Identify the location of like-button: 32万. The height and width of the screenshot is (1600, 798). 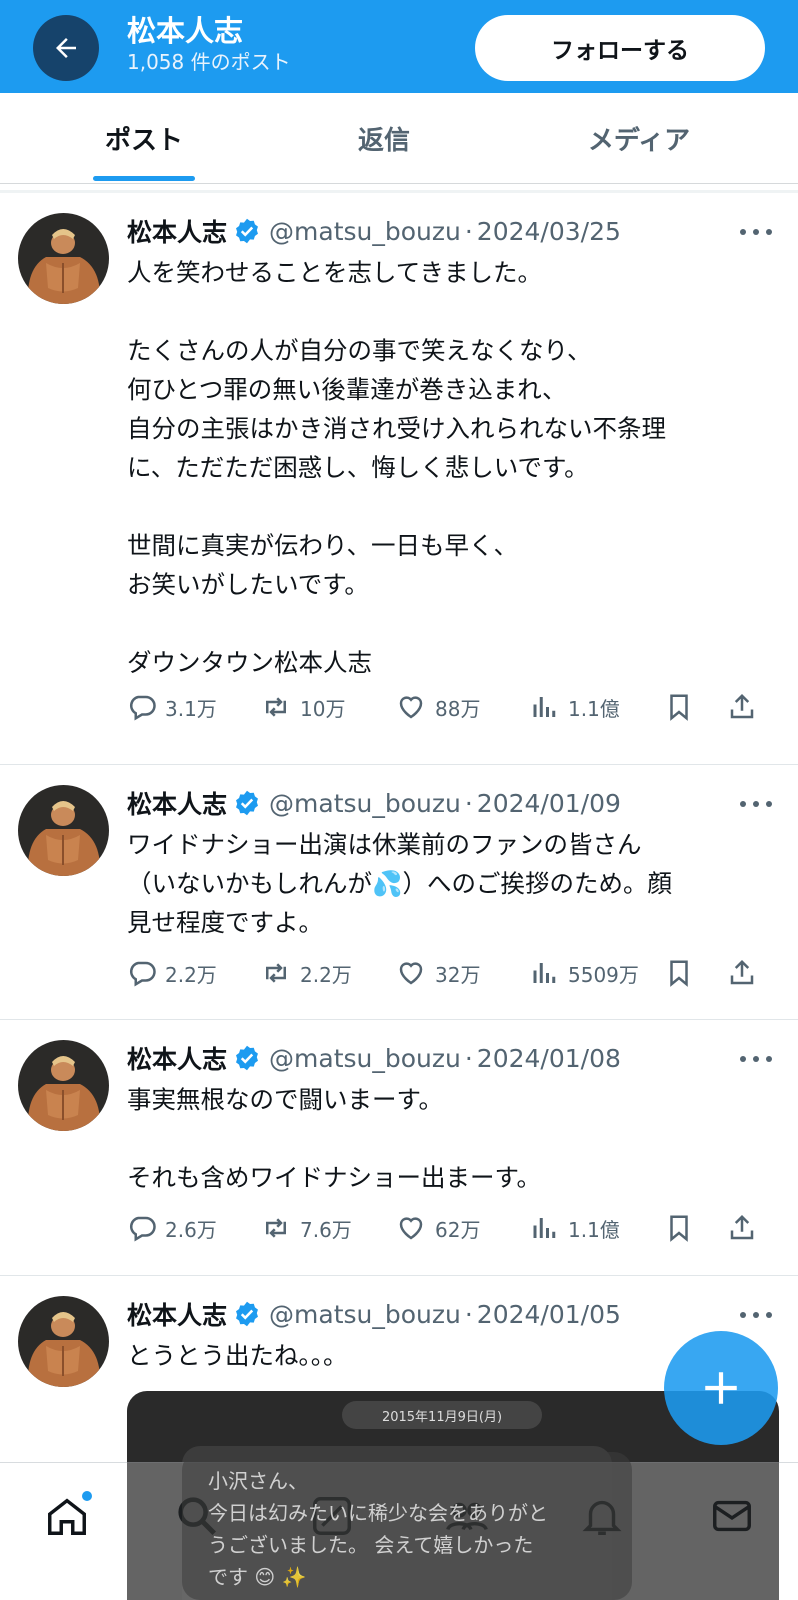
(437, 973).